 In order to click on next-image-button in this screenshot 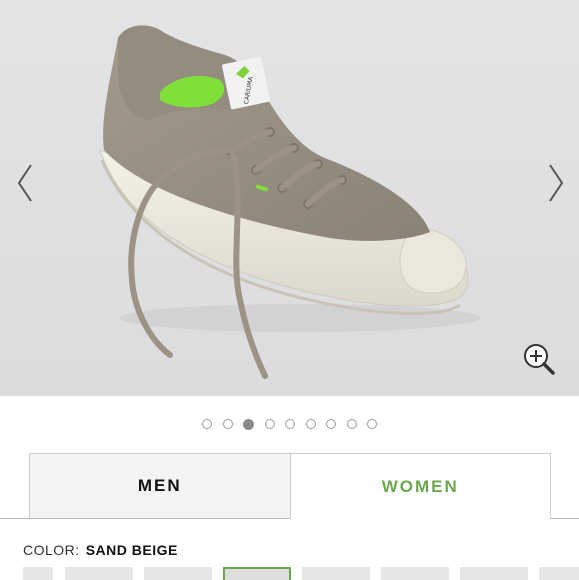, I will do `click(556, 183)`.